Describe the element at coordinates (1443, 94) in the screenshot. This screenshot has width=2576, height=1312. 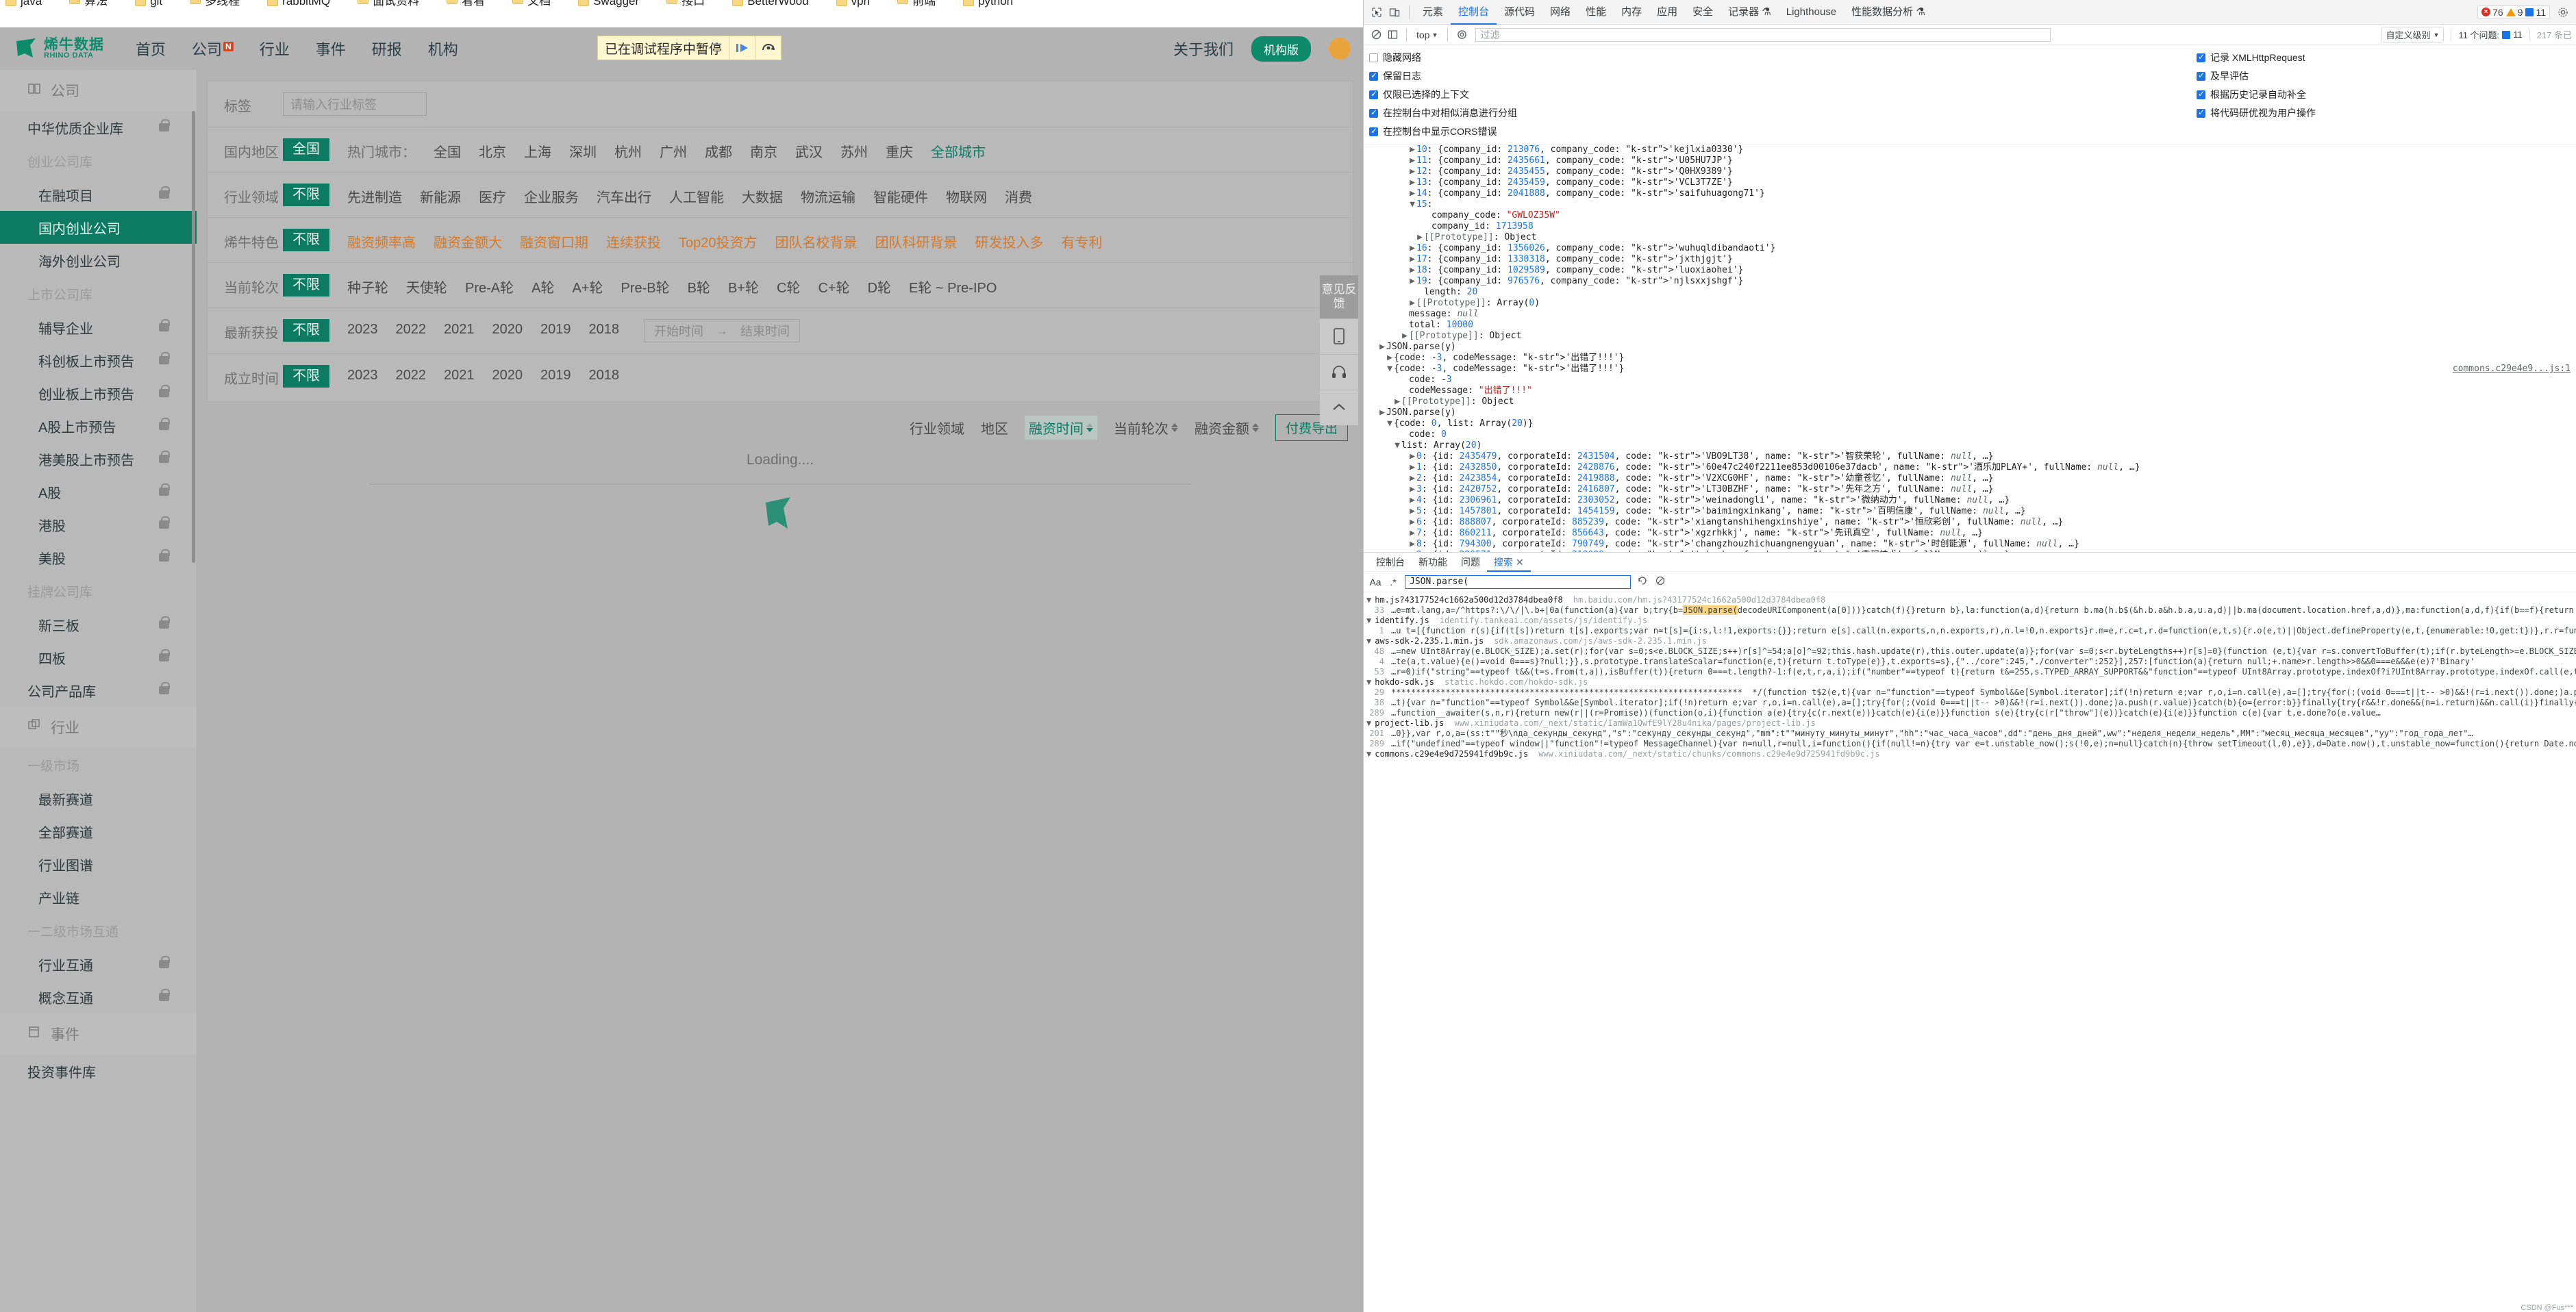
I see `console-setting-left-2: 仅限已选择的上下文` at that location.